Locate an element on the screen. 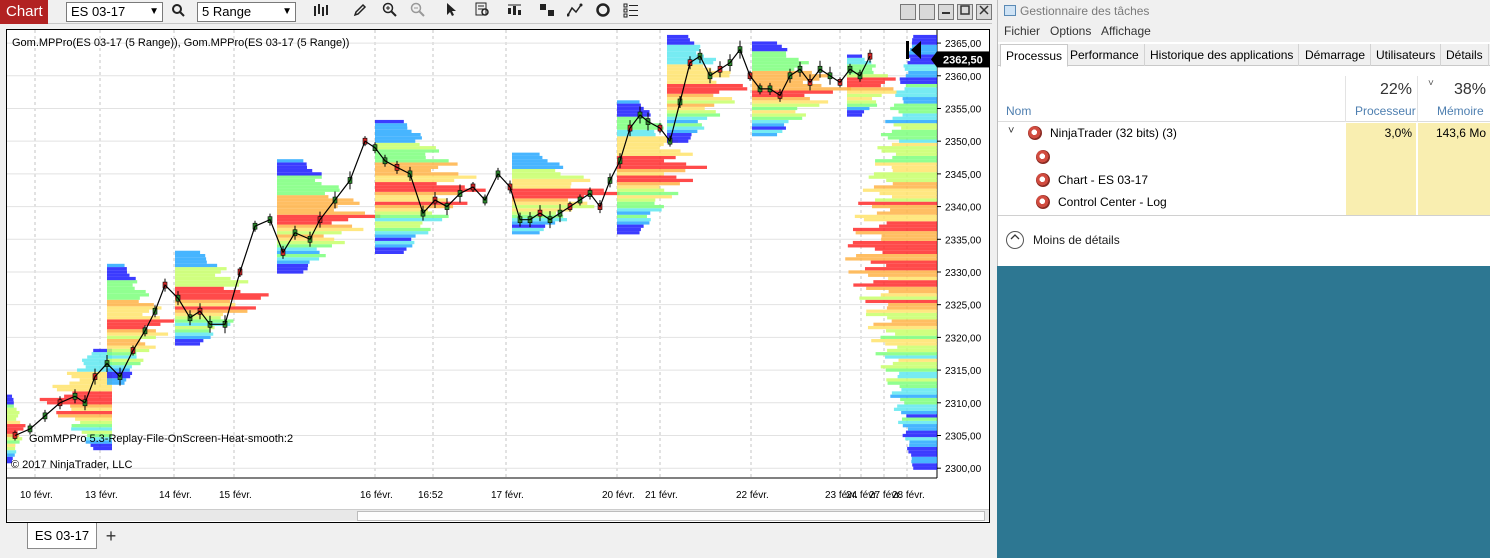  x-tick-label: 16:52 is located at coordinates (430, 495).